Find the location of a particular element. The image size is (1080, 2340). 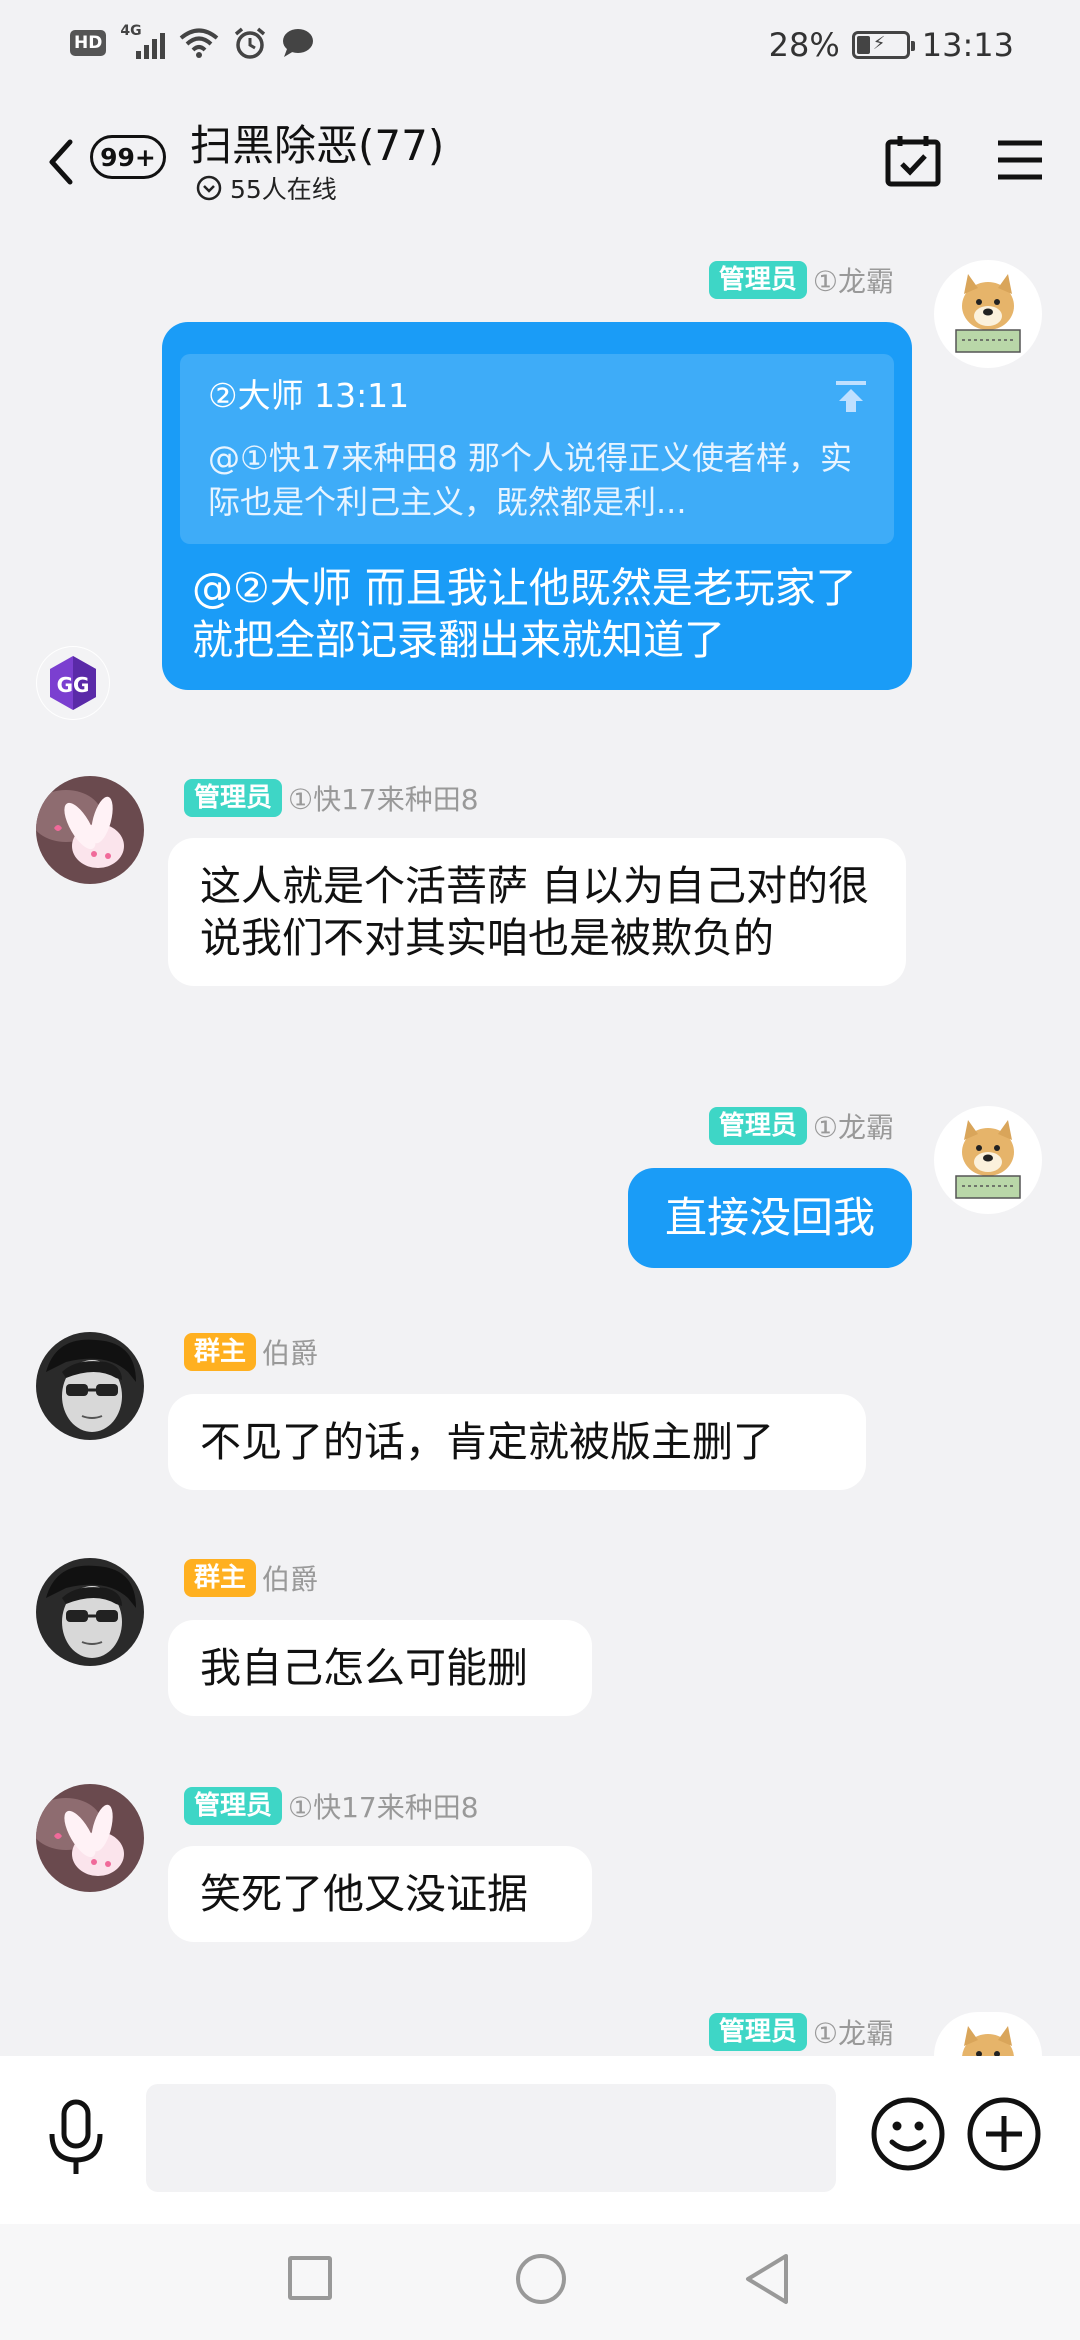

signal-icon: 4G is located at coordinates (143, 41).